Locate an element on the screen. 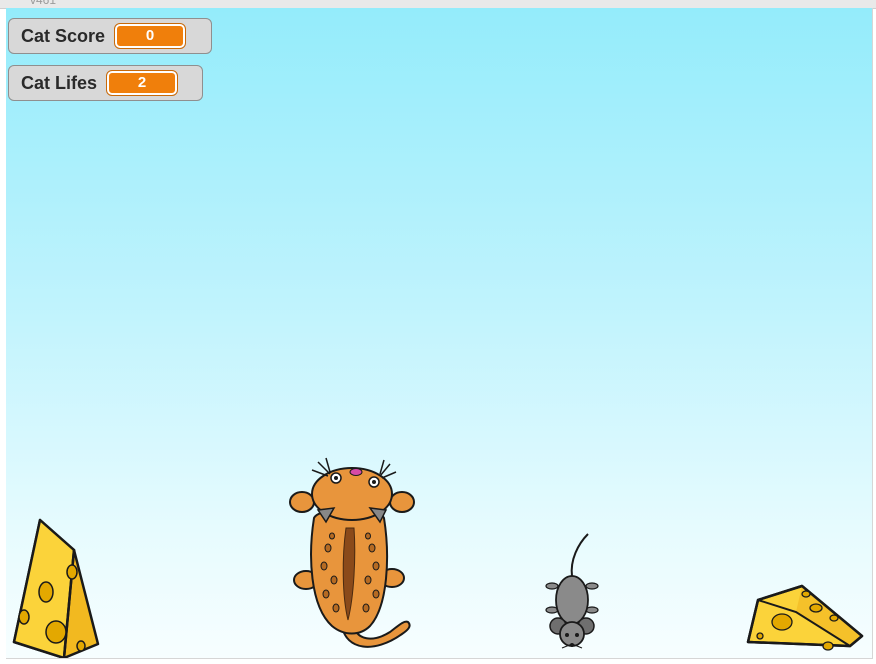 The width and height of the screenshot is (876, 664). cheese-left-sprite is located at coordinates (56, 587).